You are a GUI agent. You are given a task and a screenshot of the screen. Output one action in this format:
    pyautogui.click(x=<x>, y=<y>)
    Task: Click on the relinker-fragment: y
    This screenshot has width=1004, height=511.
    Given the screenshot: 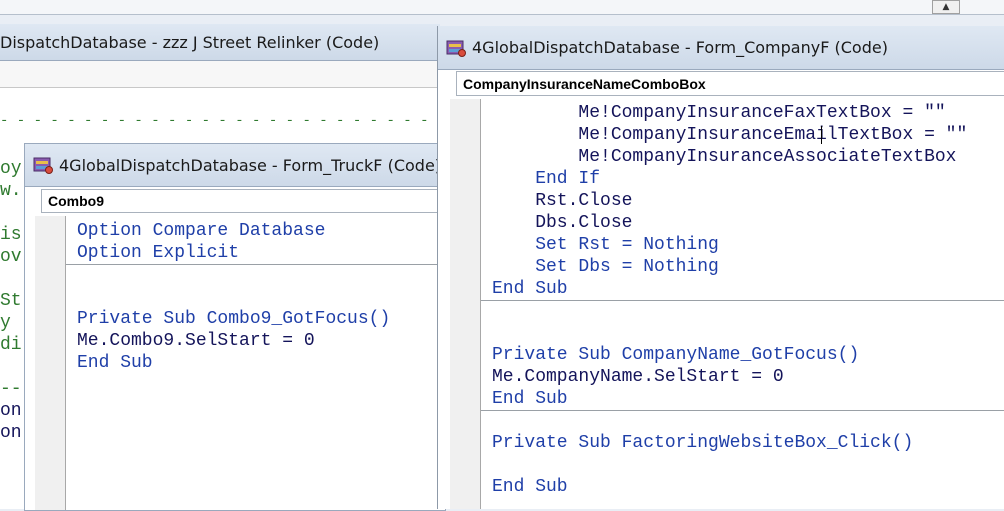 What is the action you would take?
    pyautogui.click(x=5, y=323)
    